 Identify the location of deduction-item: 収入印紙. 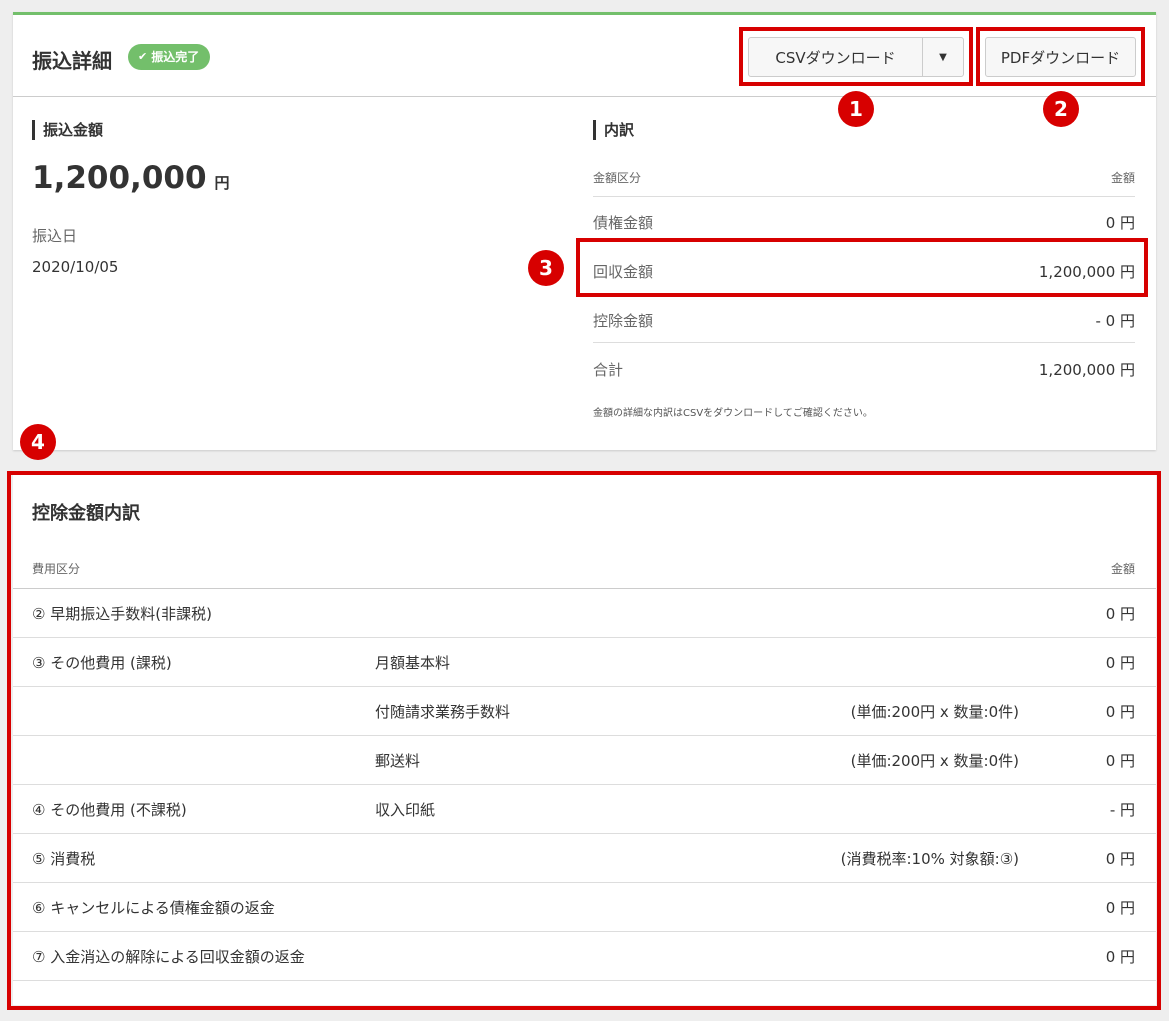
(405, 810).